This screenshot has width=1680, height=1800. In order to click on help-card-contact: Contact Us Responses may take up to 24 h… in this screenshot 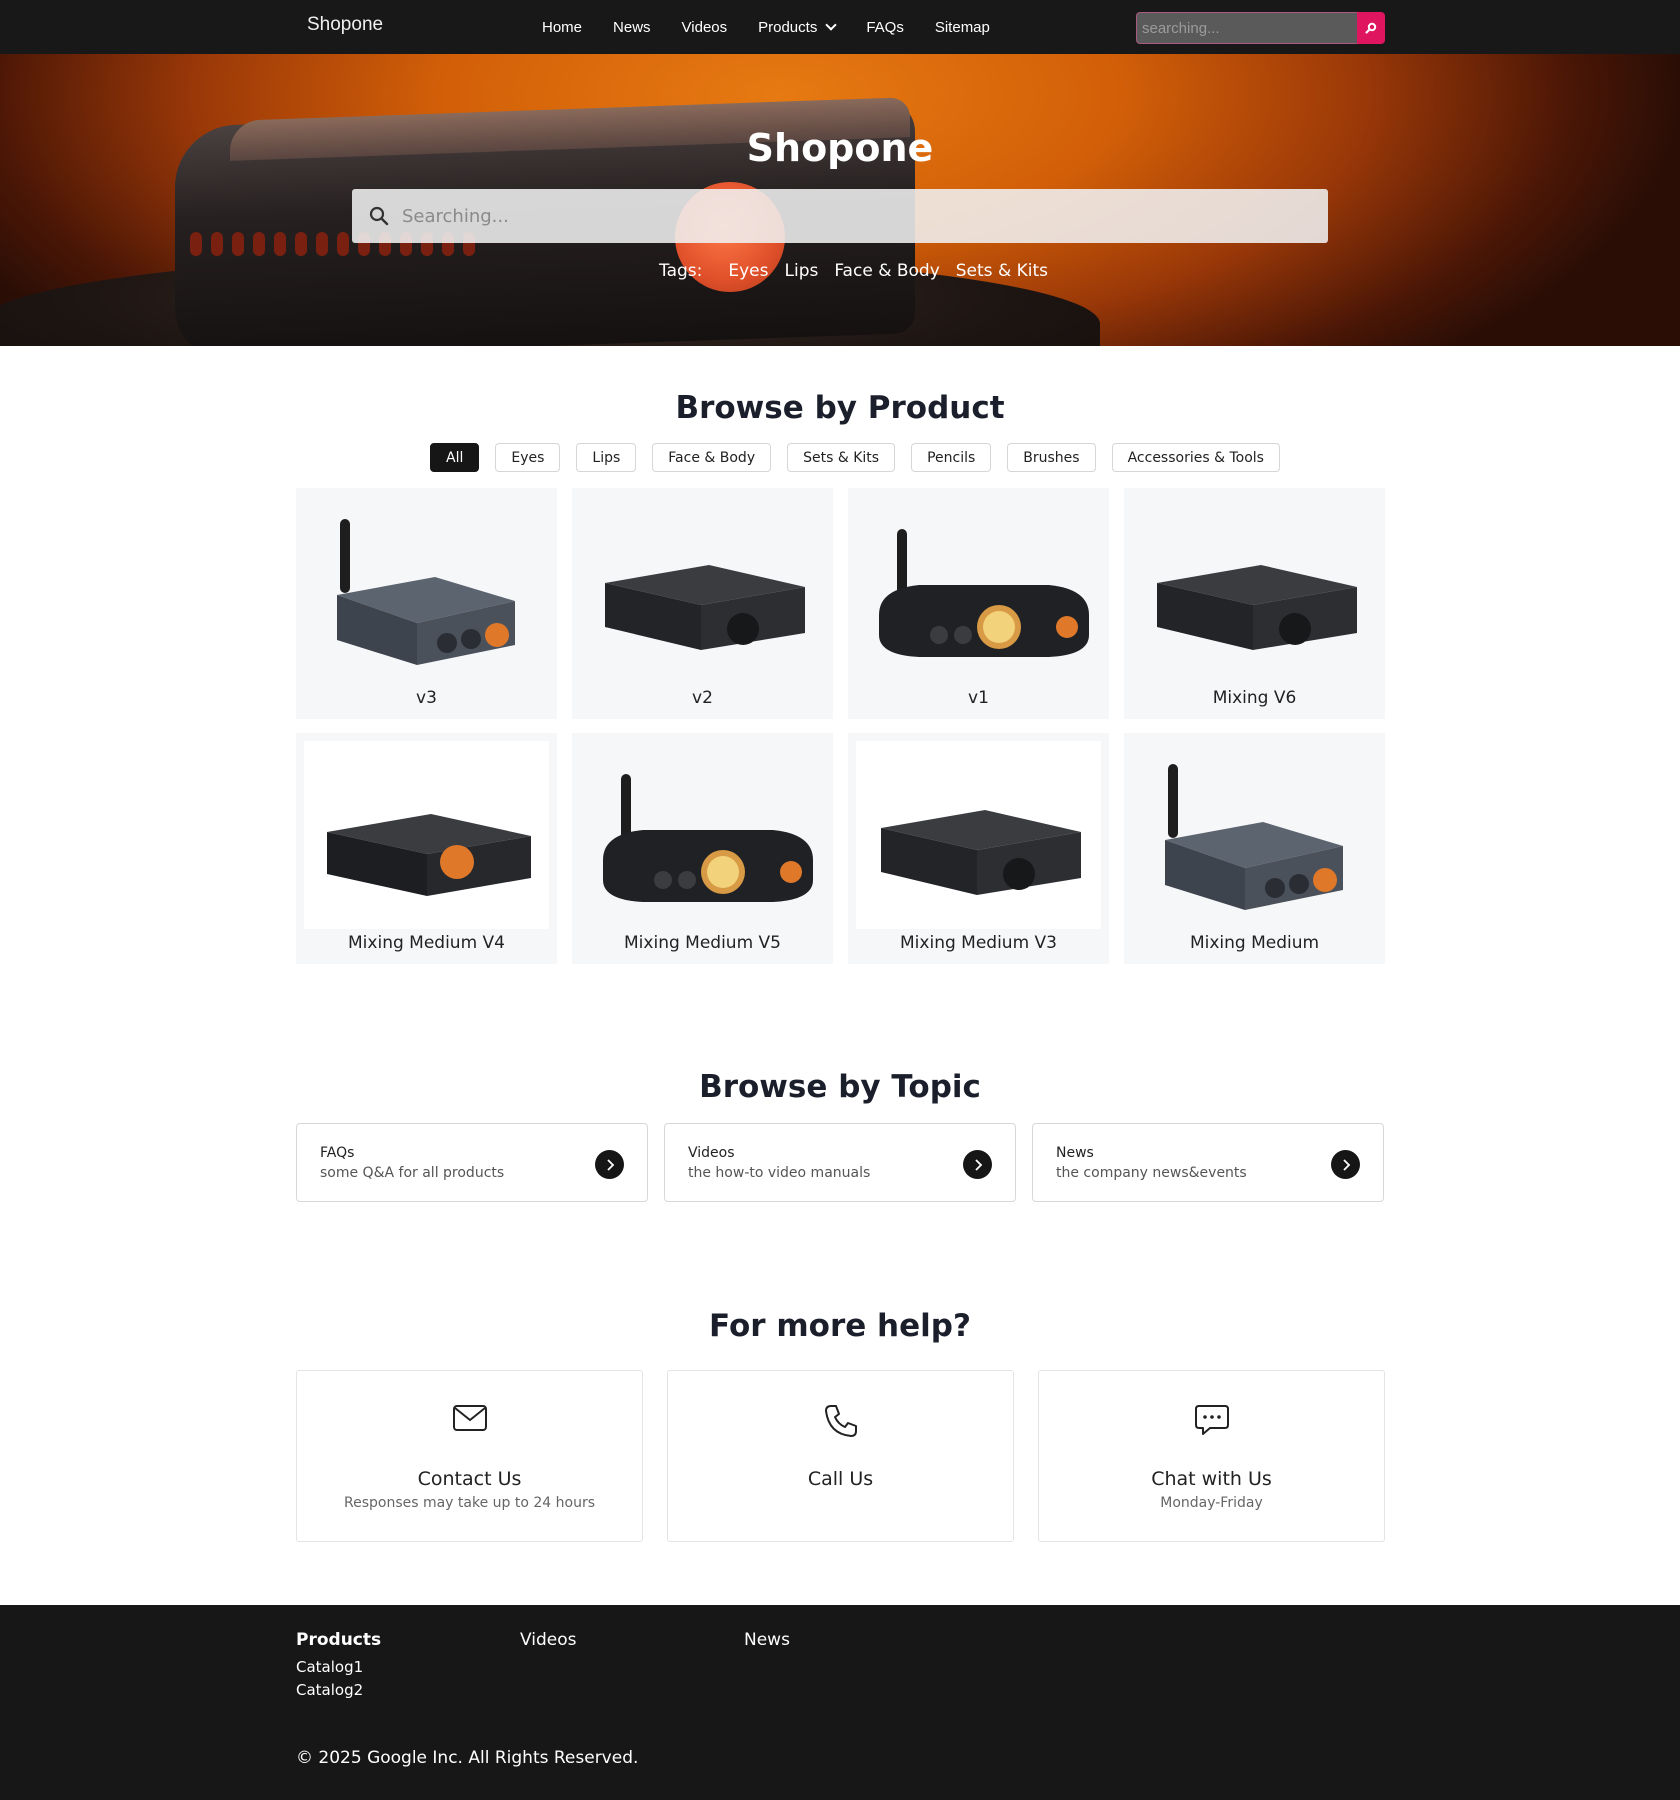, I will do `click(469, 1456)`.